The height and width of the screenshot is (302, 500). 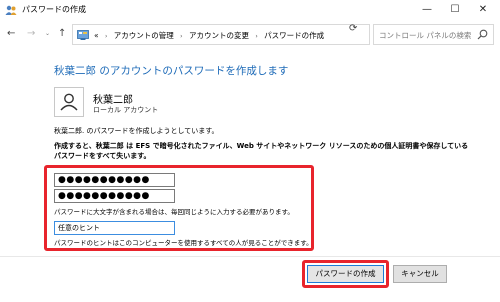 What do you see at coordinates (136, 131) in the screenshot?
I see `intro-text: 秋葉二郎. のパスワードを作成しようとしています。` at bounding box center [136, 131].